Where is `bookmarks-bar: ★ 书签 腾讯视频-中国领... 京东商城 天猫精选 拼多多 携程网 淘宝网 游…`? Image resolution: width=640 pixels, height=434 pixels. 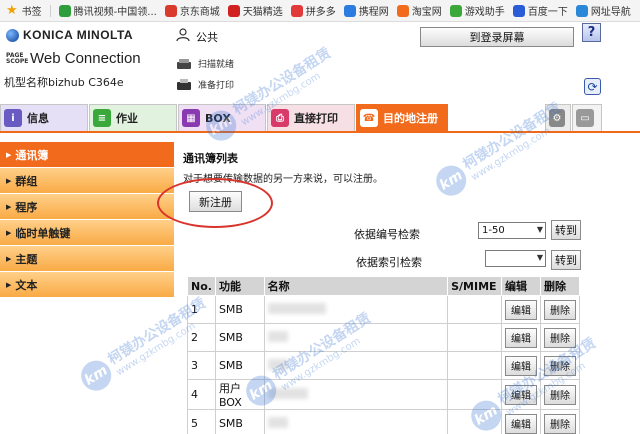 bookmarks-bar: ★ 书签 腾讯视频-中国领... 京东商城 天猫精选 拼多多 携程网 淘宝网 游… is located at coordinates (320, 11).